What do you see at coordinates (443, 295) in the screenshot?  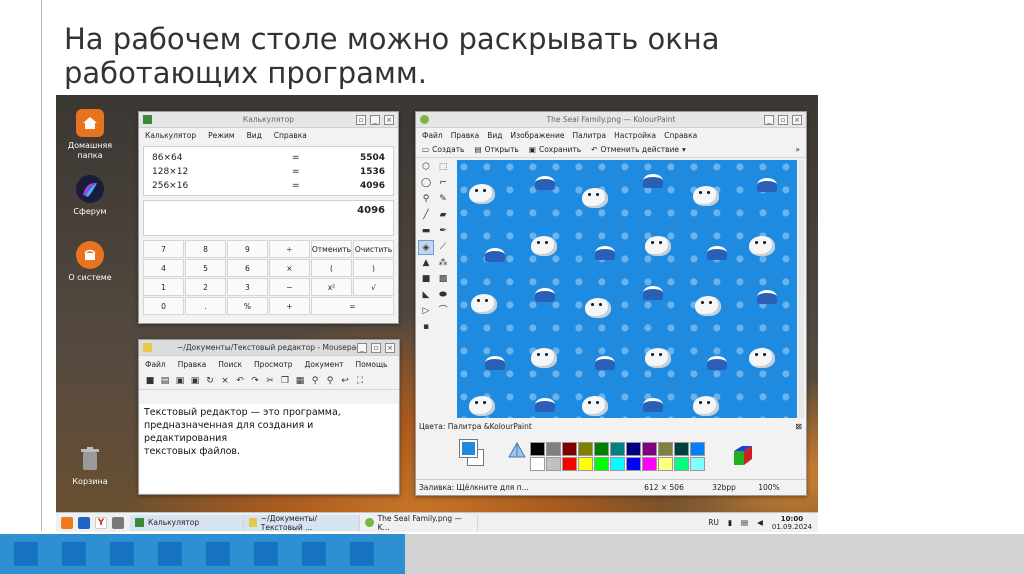 I see `ellipse-icon: ⬬` at bounding box center [443, 295].